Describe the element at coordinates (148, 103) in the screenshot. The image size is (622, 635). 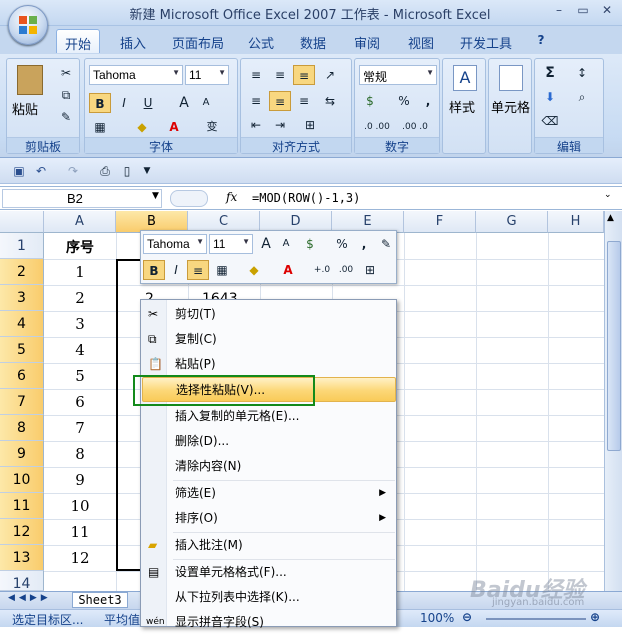
I see `underline-button: U` at that location.